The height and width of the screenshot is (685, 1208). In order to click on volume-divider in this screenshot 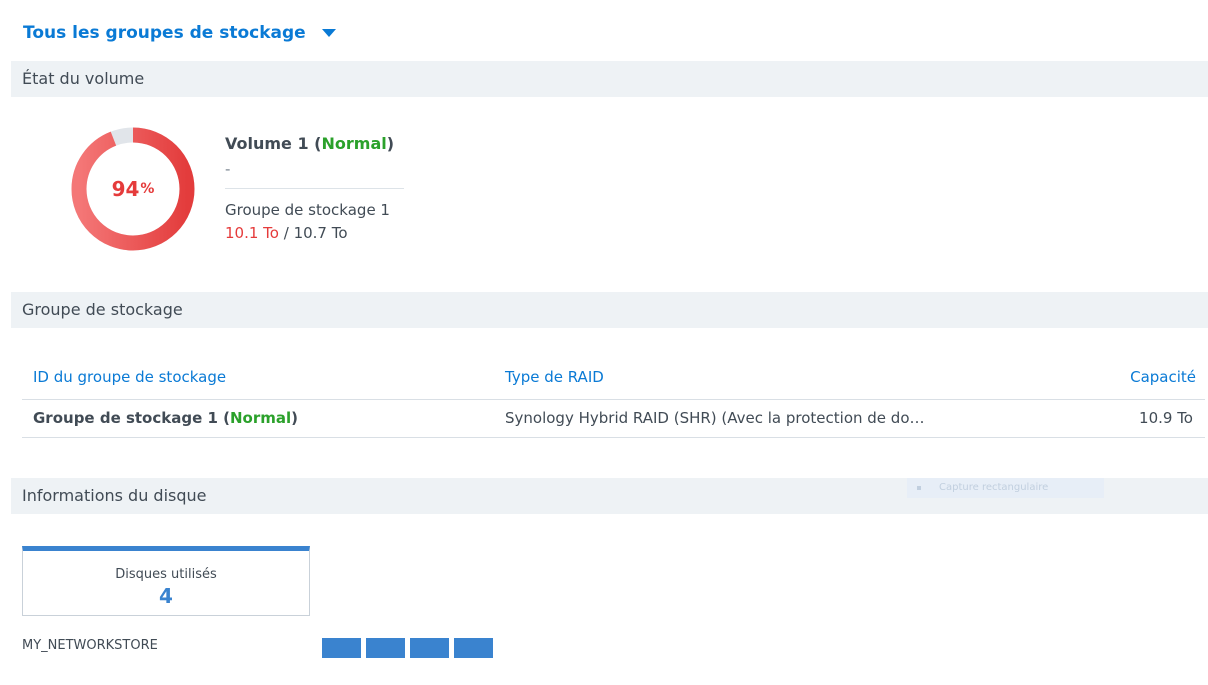, I will do `click(314, 188)`.